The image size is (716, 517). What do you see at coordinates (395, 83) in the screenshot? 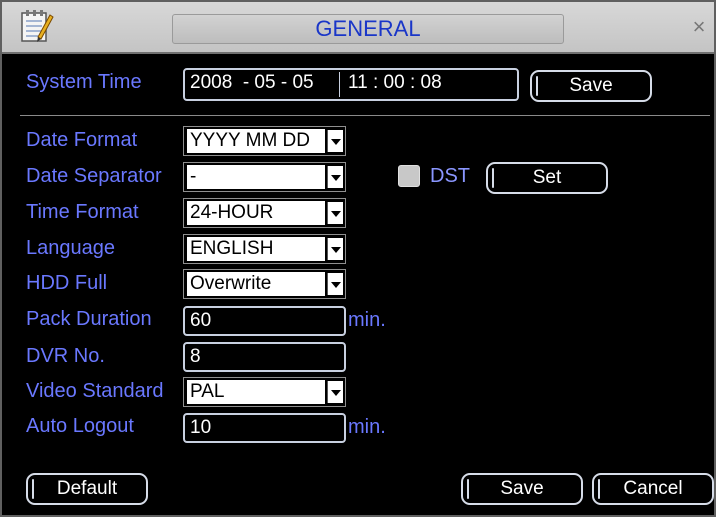
I see `system-time-value: 11 : 00 : 08` at bounding box center [395, 83].